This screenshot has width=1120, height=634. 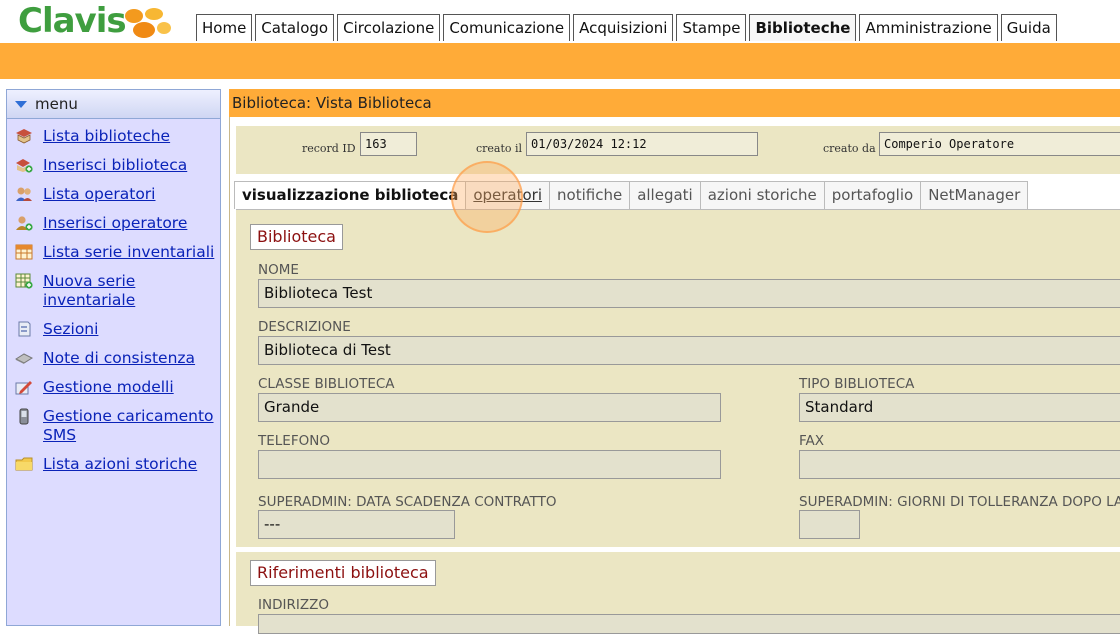 What do you see at coordinates (350, 195) in the screenshot?
I see `tab-visualizzazione-biblioteca: visualizzazione biblioteca` at bounding box center [350, 195].